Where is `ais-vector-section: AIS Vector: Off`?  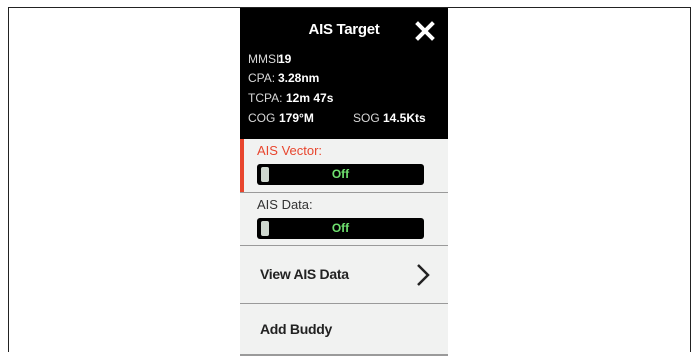 ais-vector-section: AIS Vector: Off is located at coordinates (344, 166).